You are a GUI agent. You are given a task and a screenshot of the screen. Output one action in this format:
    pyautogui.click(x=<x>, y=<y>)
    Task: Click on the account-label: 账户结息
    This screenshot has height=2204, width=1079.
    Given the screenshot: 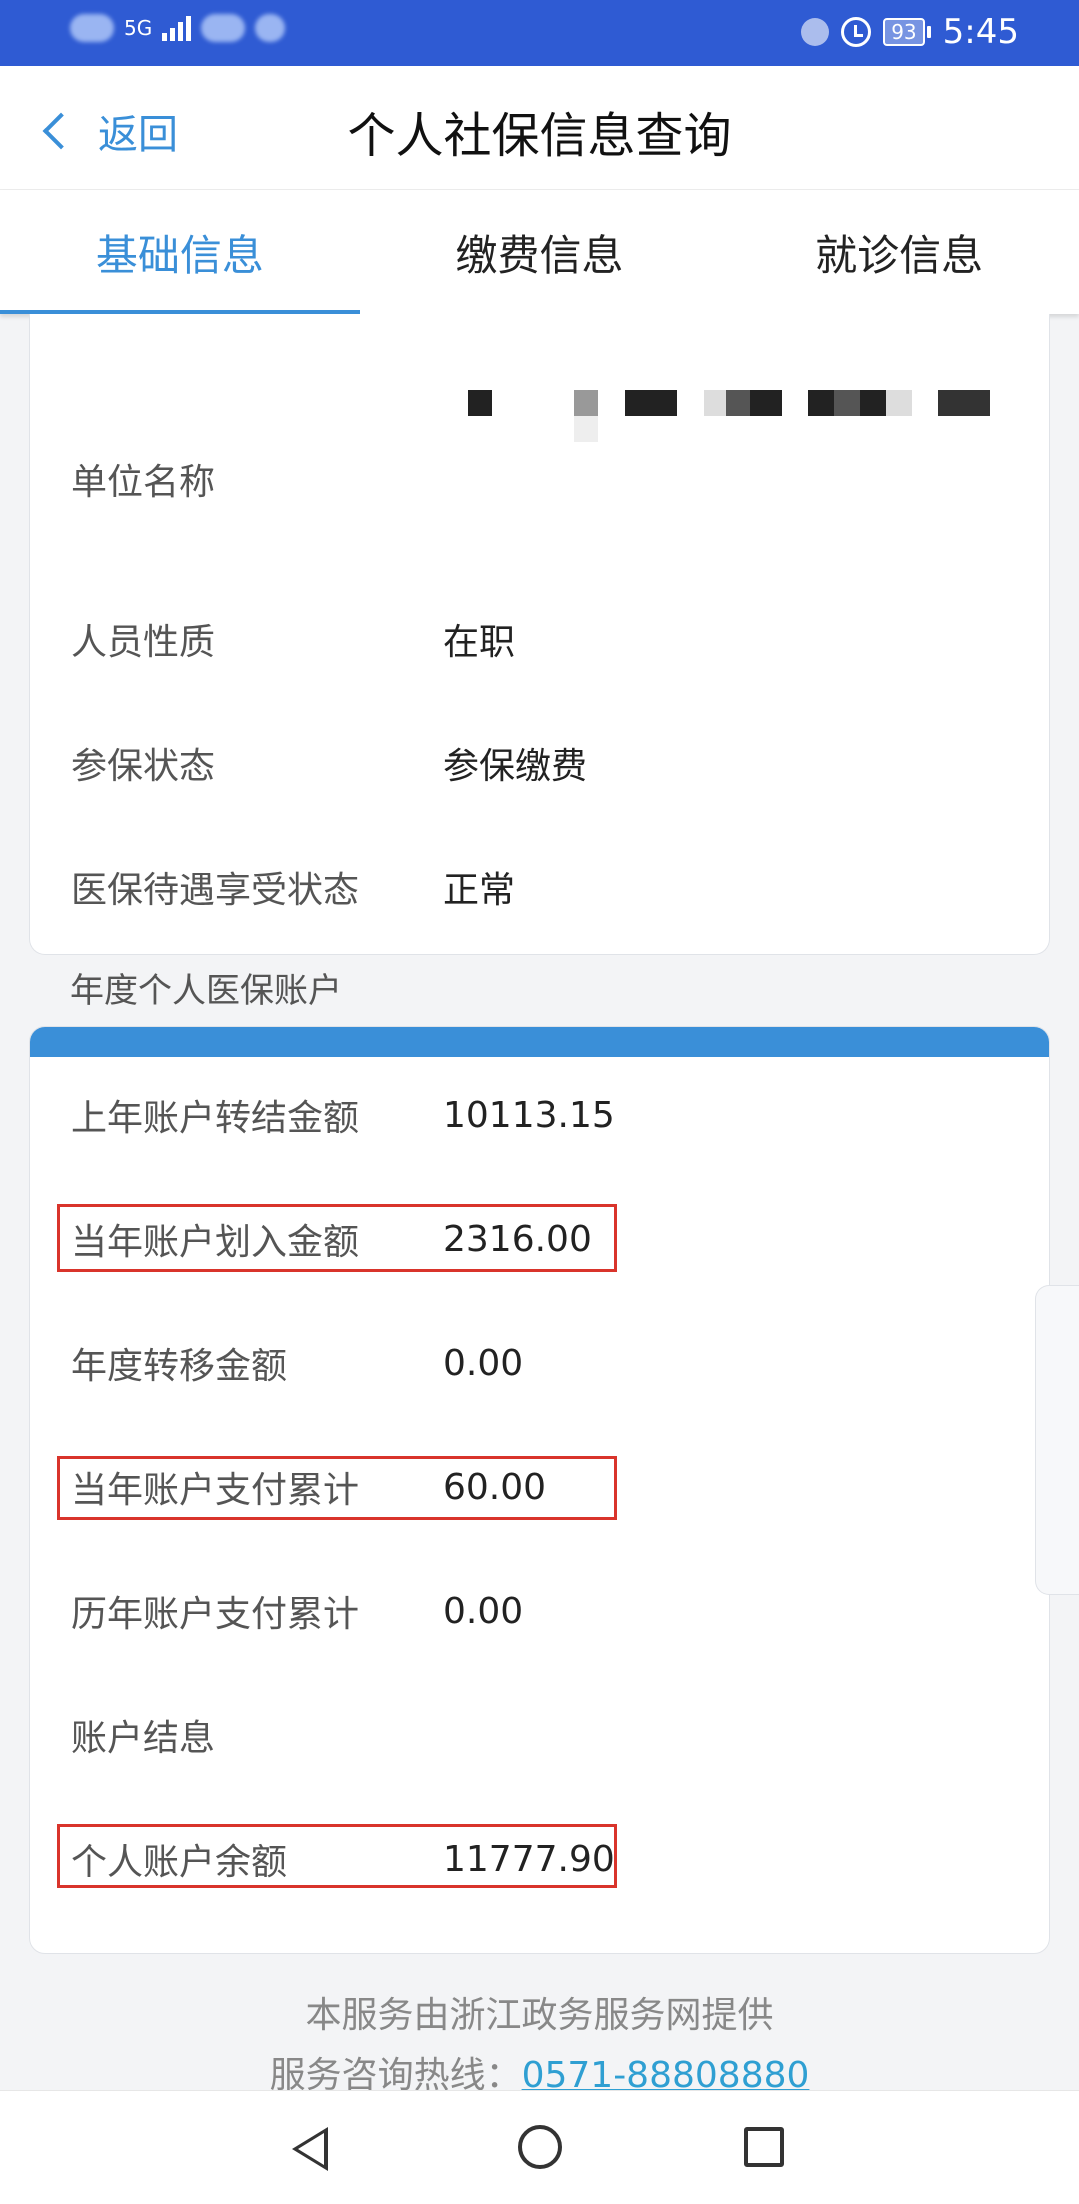 What is the action you would take?
    pyautogui.click(x=143, y=1738)
    